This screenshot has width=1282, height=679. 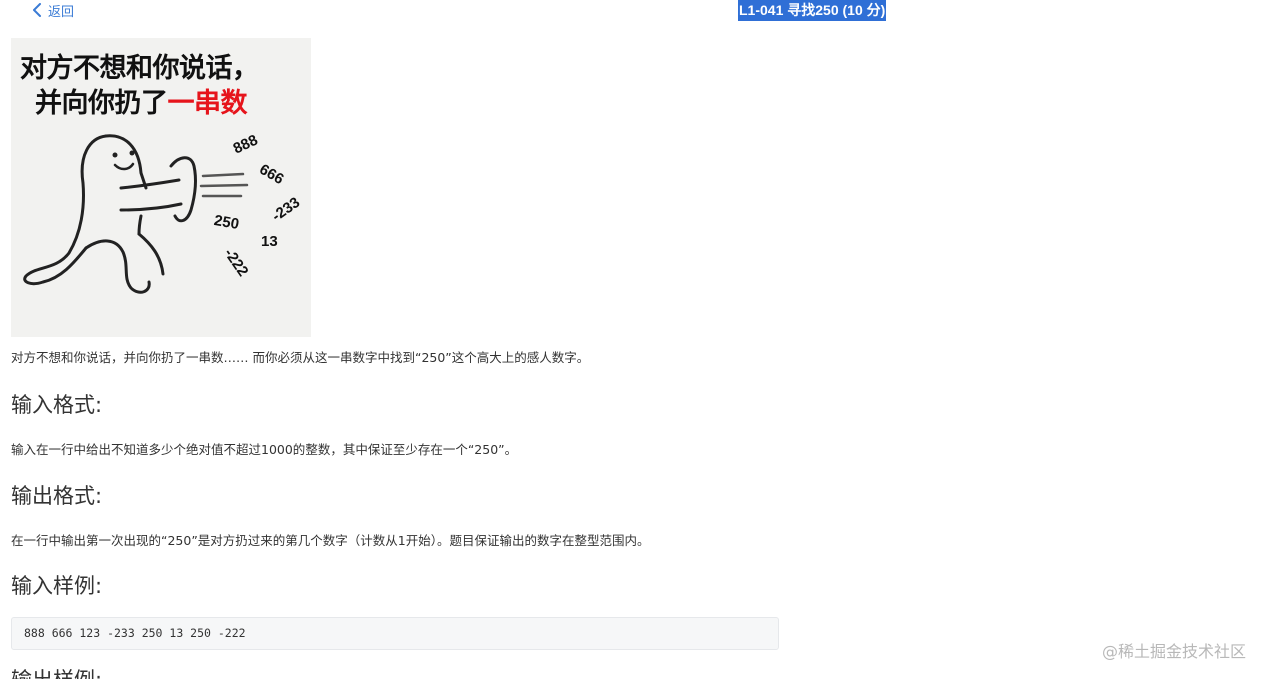 What do you see at coordinates (37, 10) in the screenshot?
I see `chevron-left-icon` at bounding box center [37, 10].